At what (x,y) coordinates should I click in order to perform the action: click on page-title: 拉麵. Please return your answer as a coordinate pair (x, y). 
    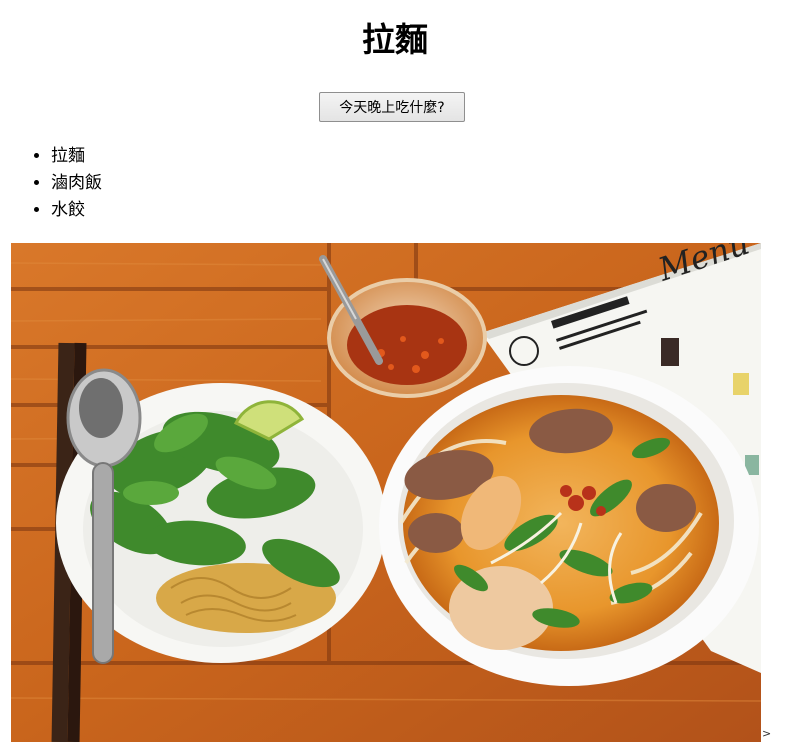
    Looking at the image, I should click on (395, 39).